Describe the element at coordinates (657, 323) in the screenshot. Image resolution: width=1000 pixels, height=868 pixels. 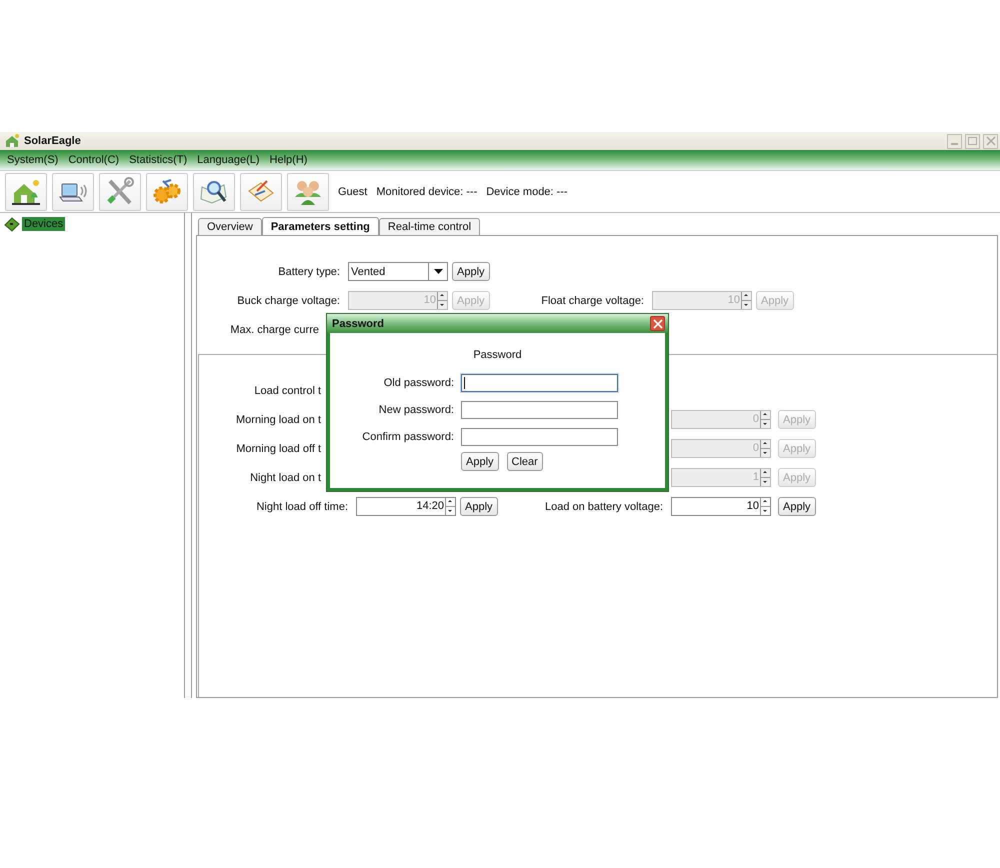
I see `close-button` at that location.